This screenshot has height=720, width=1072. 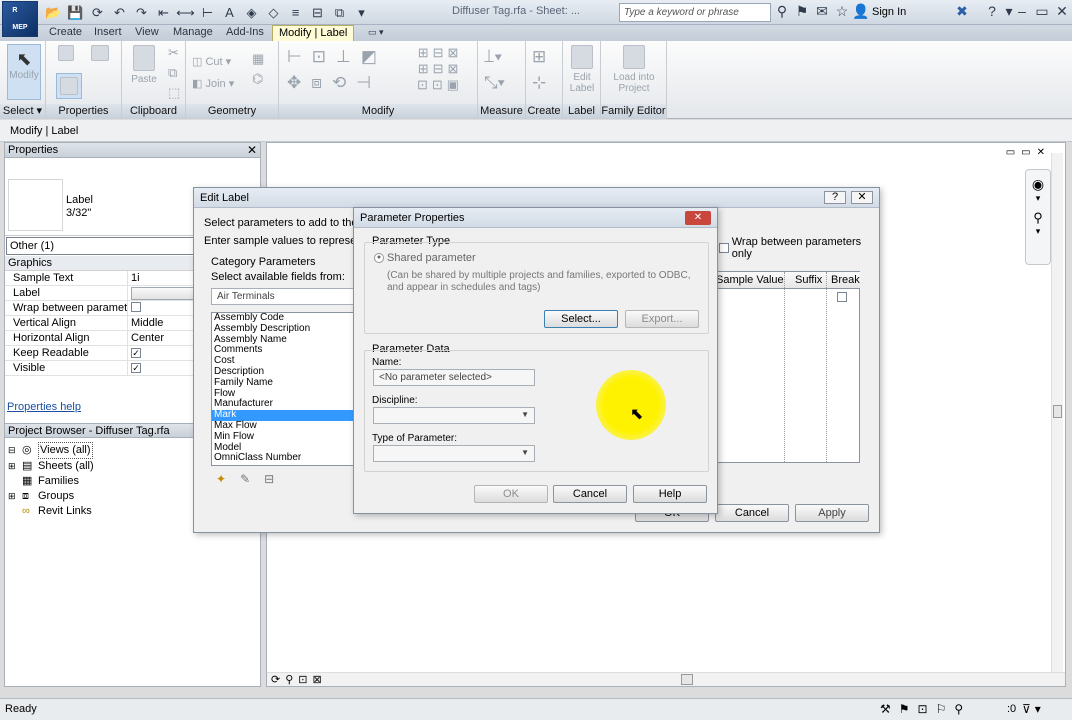 What do you see at coordinates (992, 11) in the screenshot?
I see `help-icon: ?` at bounding box center [992, 11].